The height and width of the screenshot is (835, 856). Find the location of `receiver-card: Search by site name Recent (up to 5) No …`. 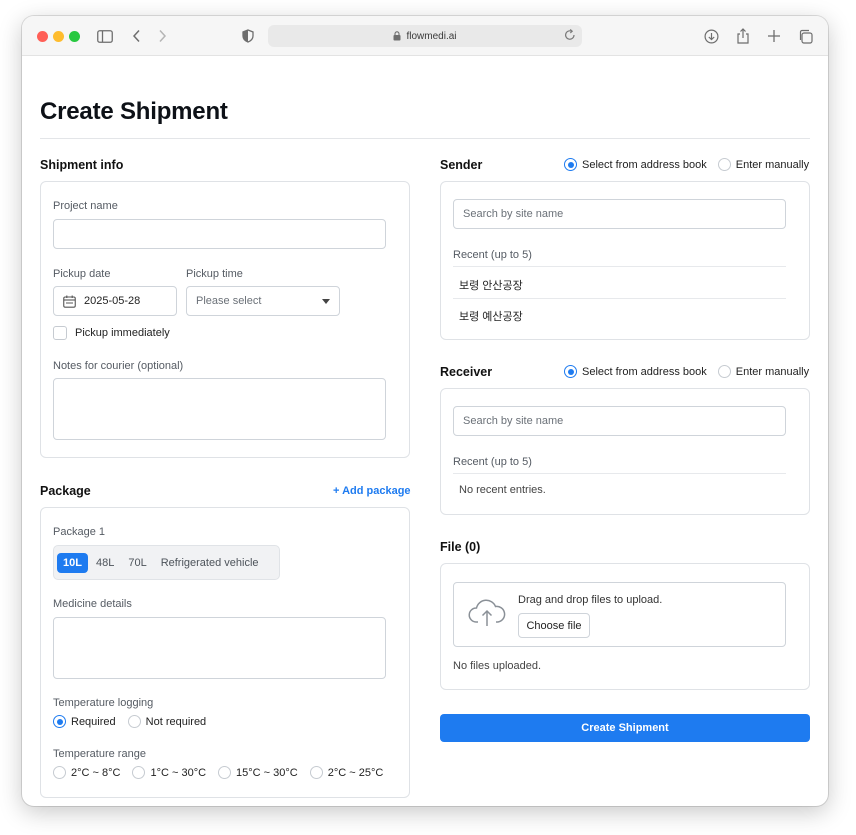

receiver-card: Search by site name Recent (up to 5) No … is located at coordinates (625, 451).